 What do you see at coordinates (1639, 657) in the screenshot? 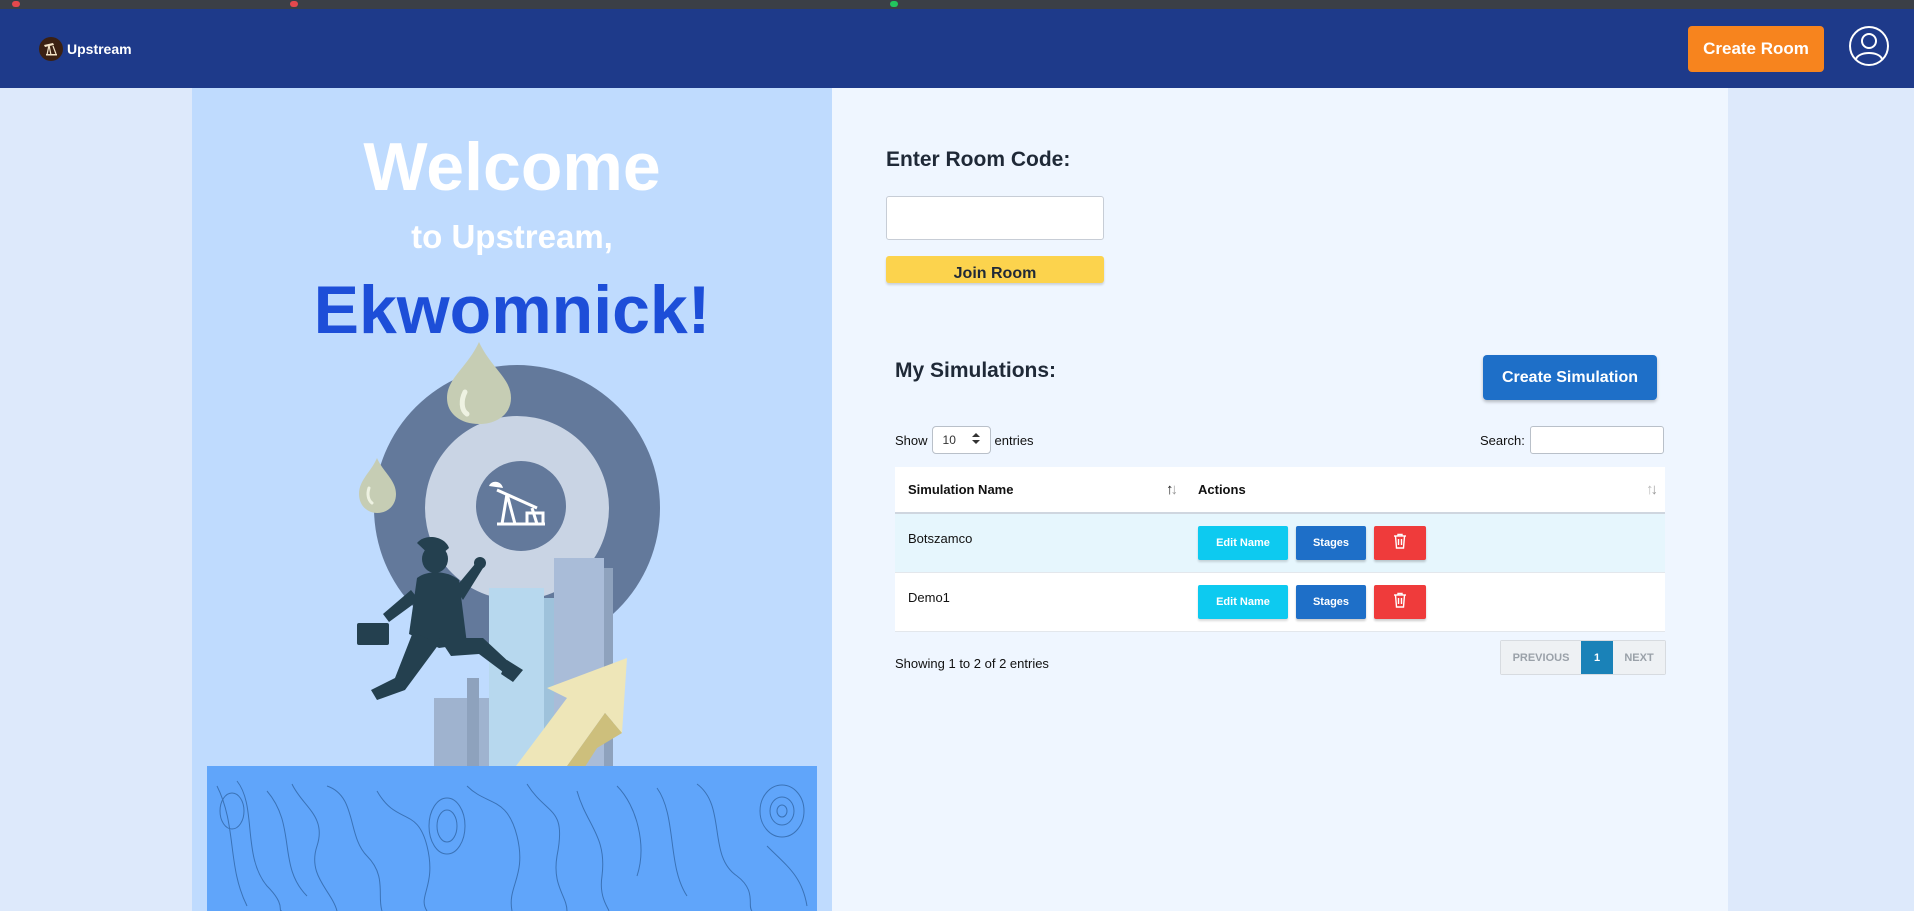
I see `next-page-button: NEXT` at bounding box center [1639, 657].